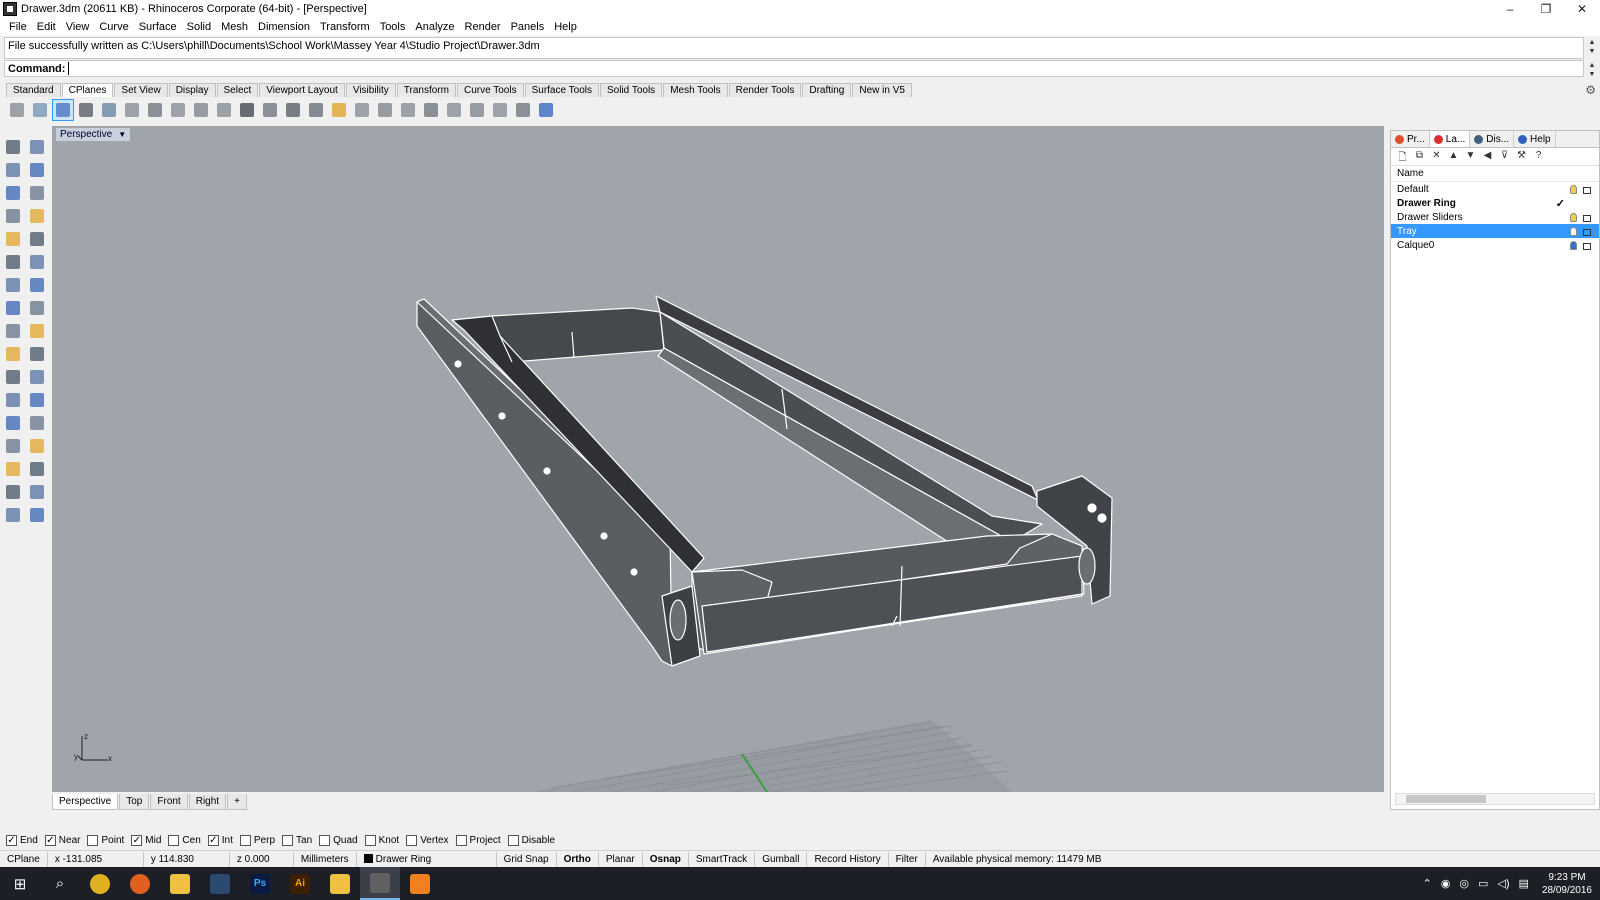 The width and height of the screenshot is (1600, 900). I want to click on menu-transform: Transform, so click(345, 27).